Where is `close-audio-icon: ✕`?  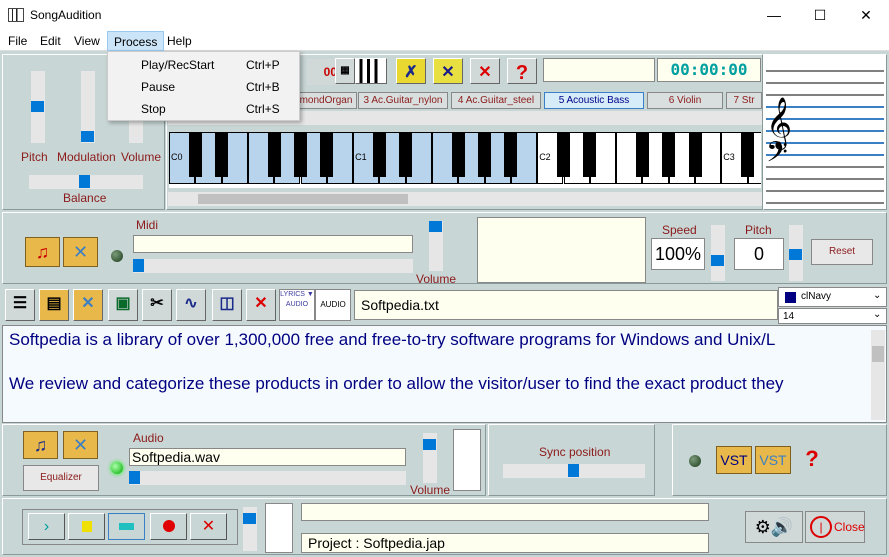 close-audio-icon: ✕ is located at coordinates (80, 445).